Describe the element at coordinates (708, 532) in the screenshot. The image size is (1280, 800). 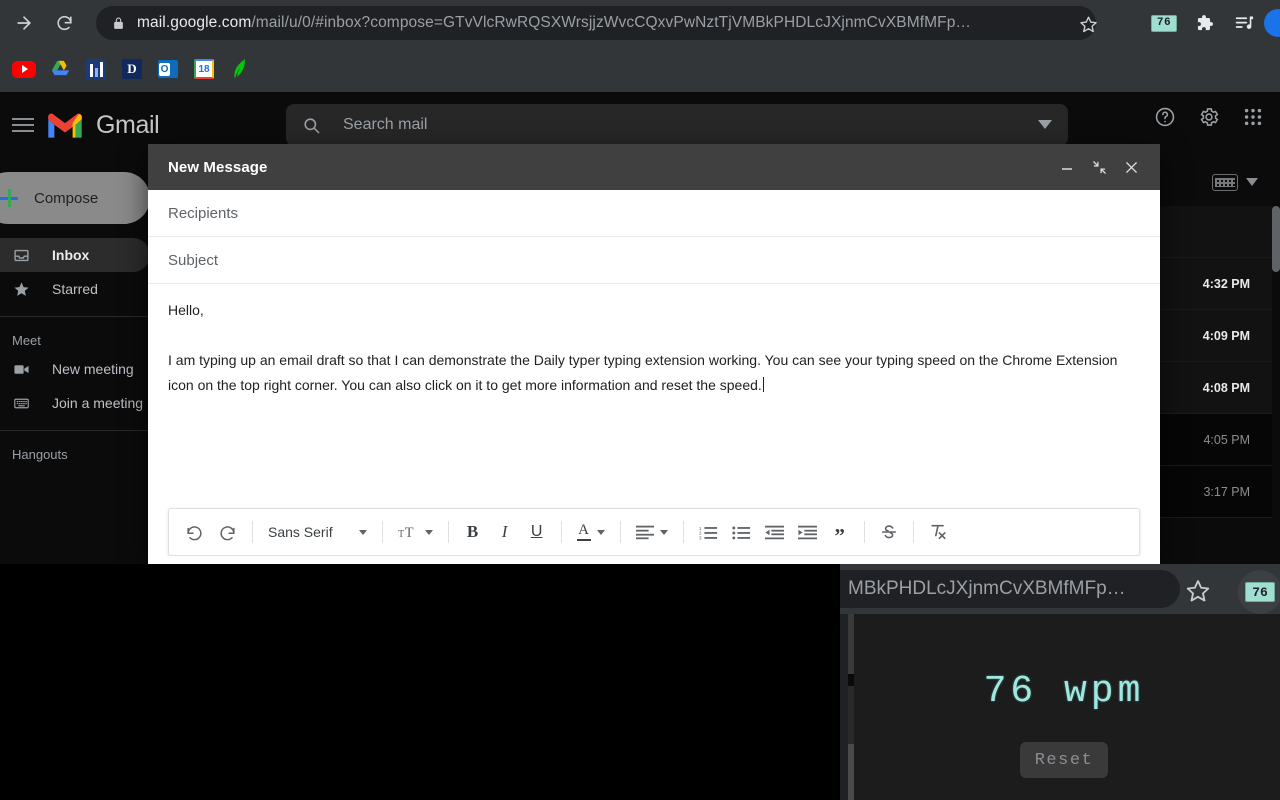
I see `numbered-list-button: 123` at that location.